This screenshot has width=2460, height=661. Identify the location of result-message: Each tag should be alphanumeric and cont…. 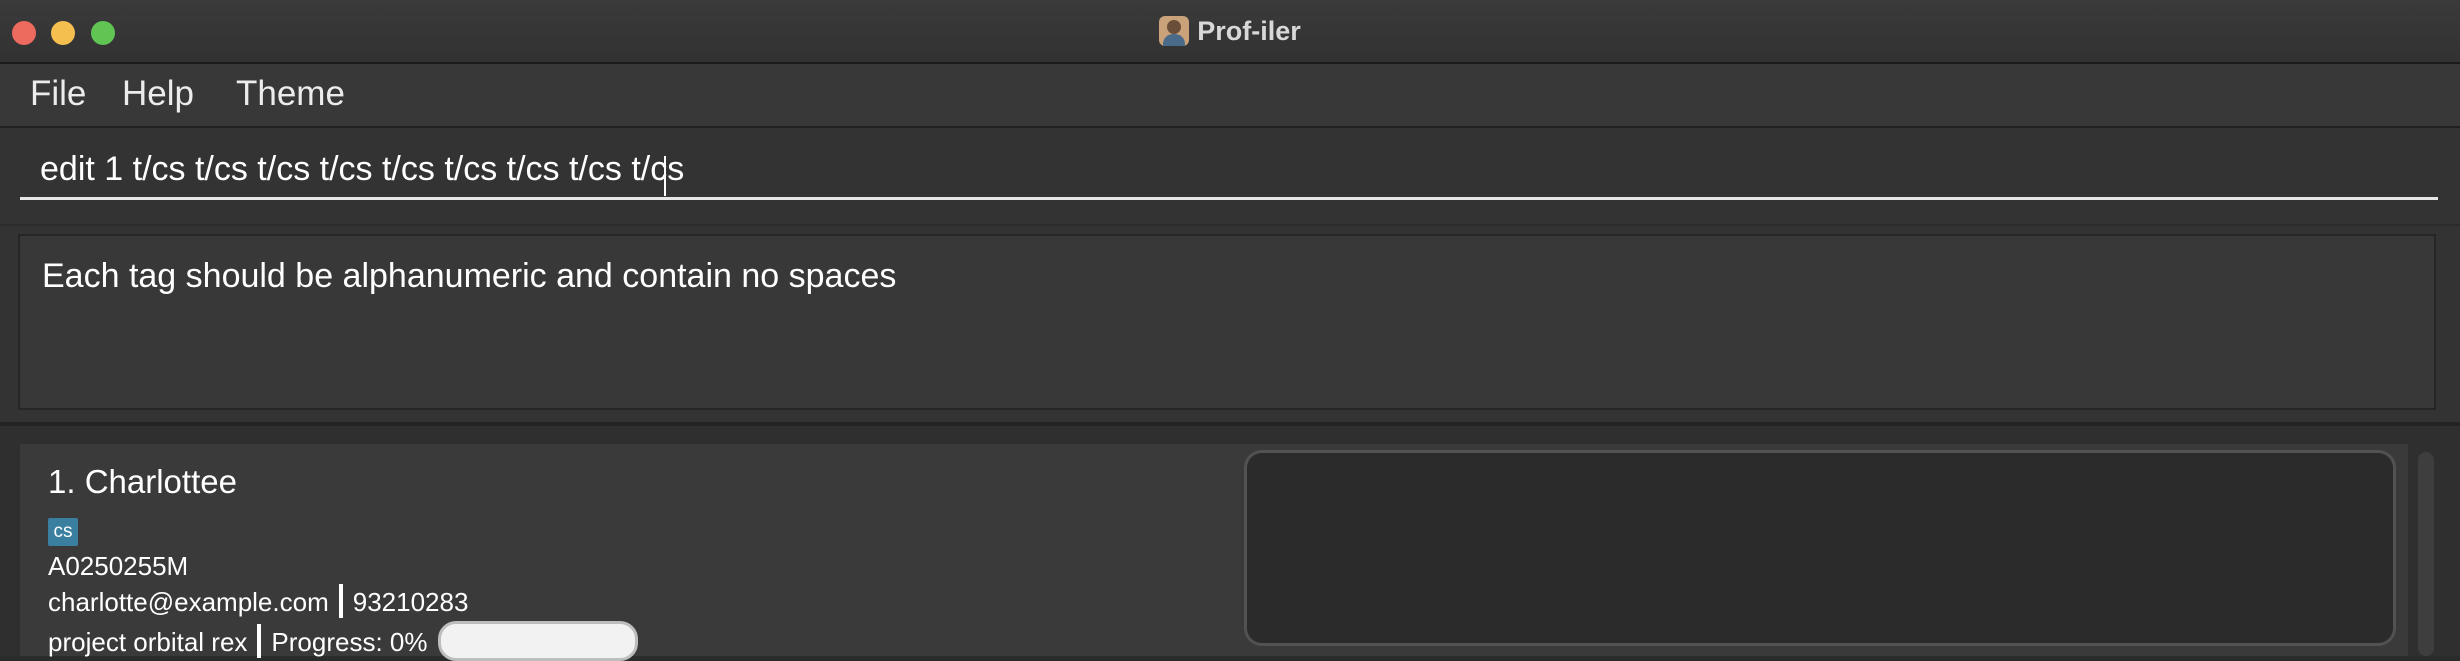
(469, 276).